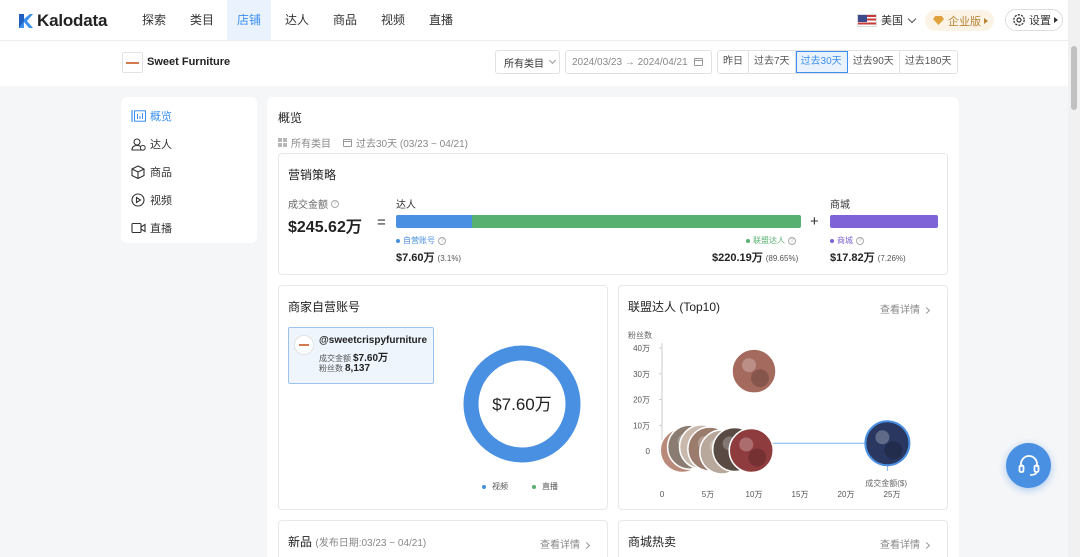  What do you see at coordinates (652, 542) in the screenshot?
I see `mall-hot-title: 商城热卖` at bounding box center [652, 542].